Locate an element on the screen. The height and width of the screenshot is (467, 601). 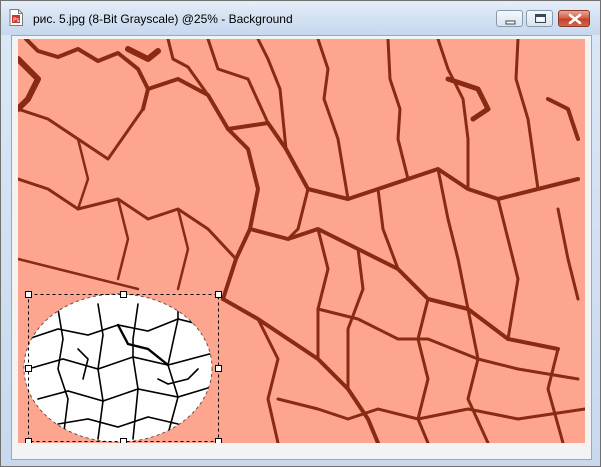
close-icon is located at coordinates (575, 19).